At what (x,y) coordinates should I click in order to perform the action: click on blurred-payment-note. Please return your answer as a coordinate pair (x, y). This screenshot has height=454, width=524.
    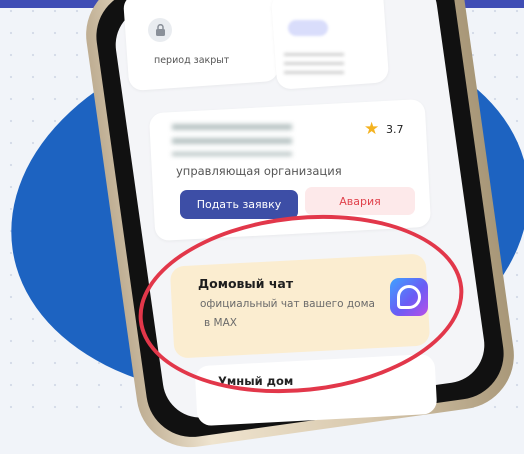
    Looking at the image, I should click on (314, 64).